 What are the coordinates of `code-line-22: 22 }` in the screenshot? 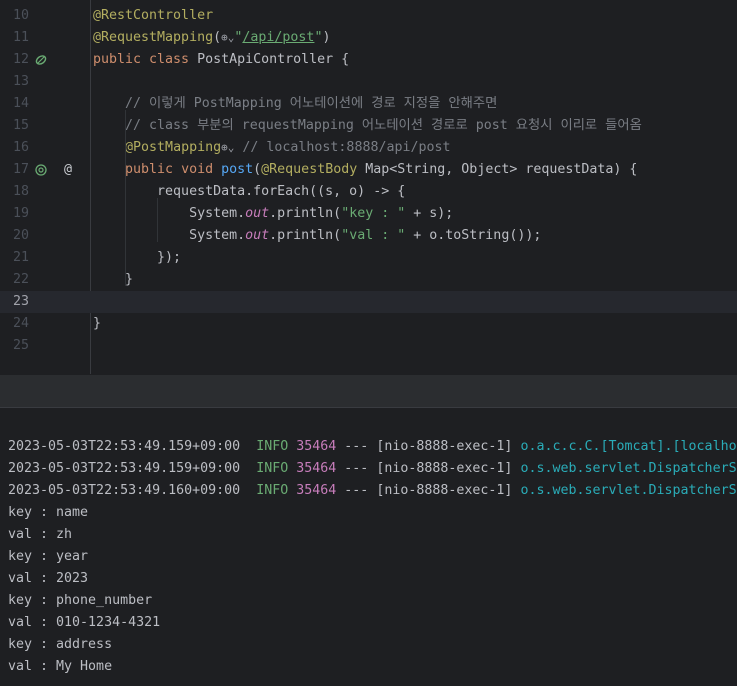 It's located at (368, 280).